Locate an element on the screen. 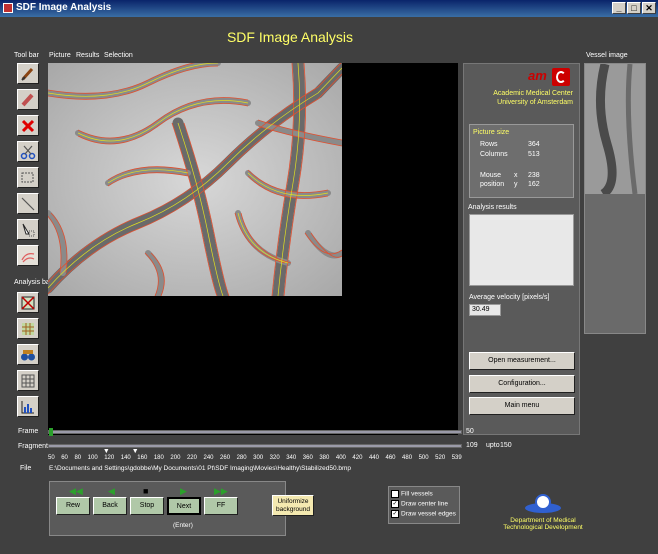 This screenshot has height=554, width=658. analysis-results-label: Analysis results is located at coordinates (492, 207).